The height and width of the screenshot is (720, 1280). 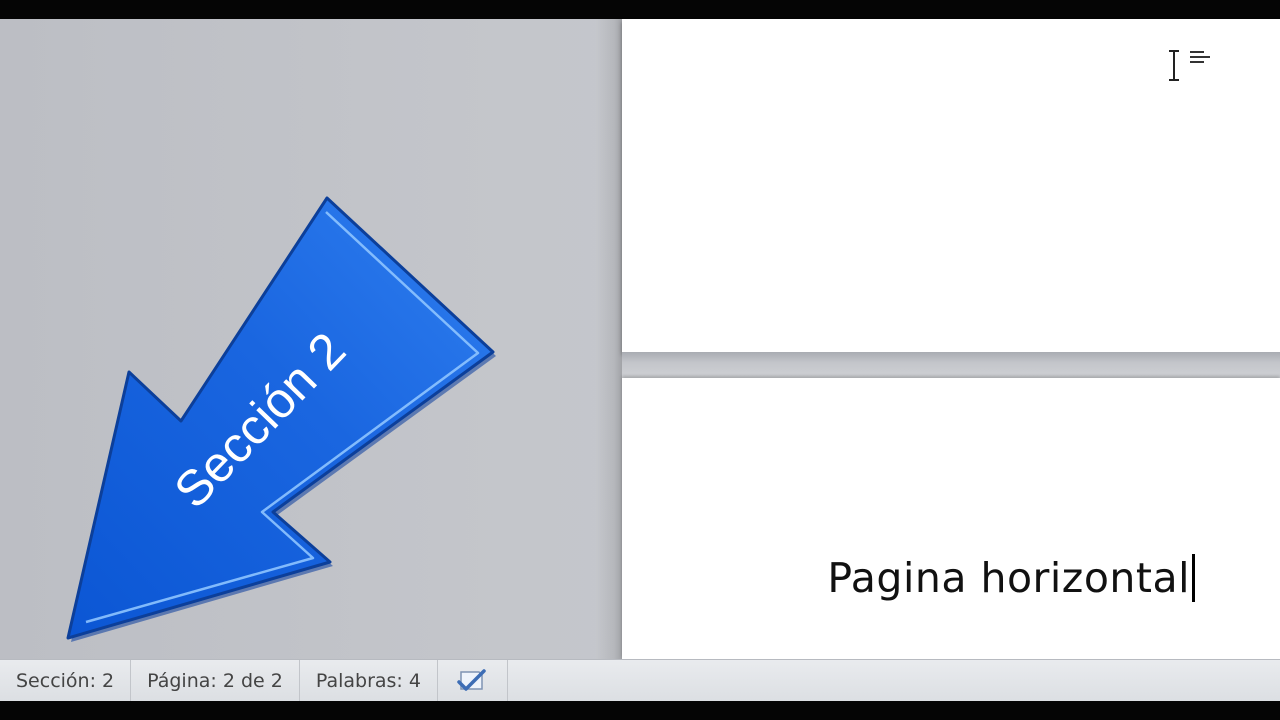 I want to click on page-text: Pagina horizontal, so click(x=1008, y=578).